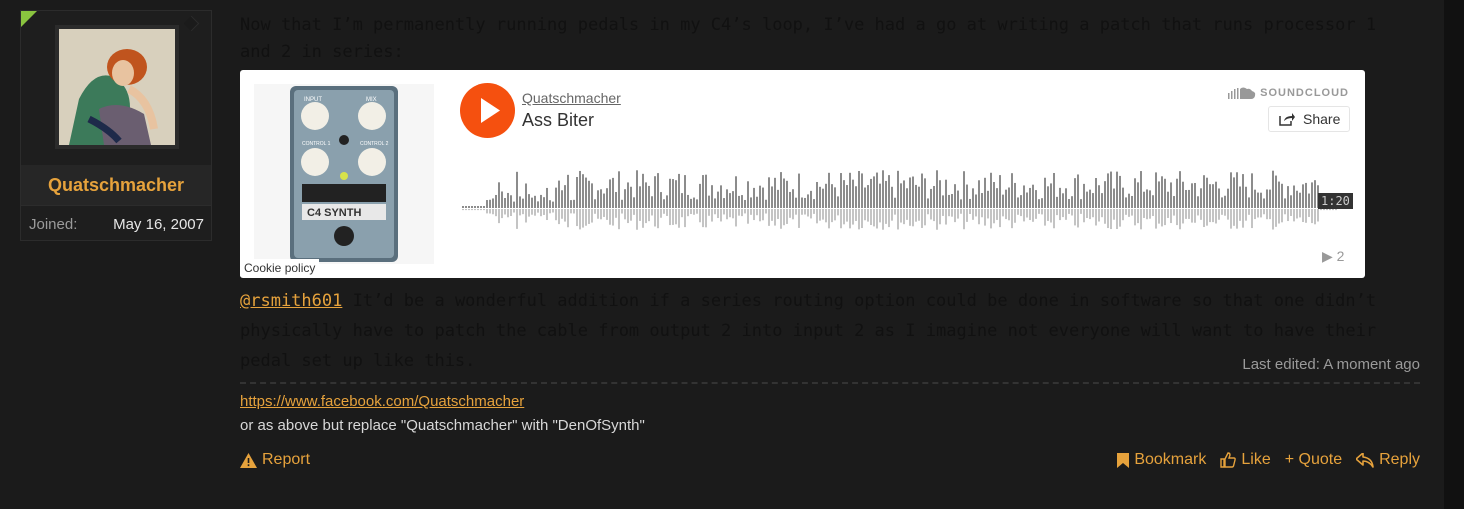 This screenshot has width=1464, height=509. I want to click on quote-button: + Quote, so click(1313, 460).